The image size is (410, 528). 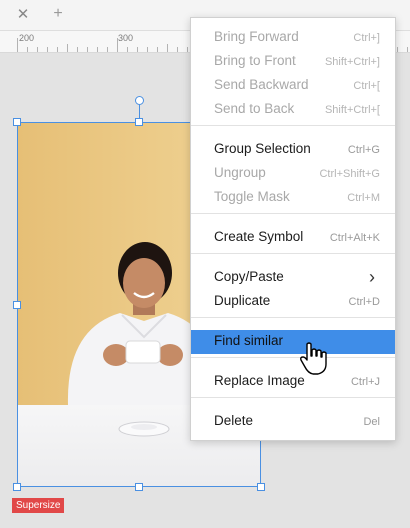 What do you see at coordinates (261, 84) in the screenshot?
I see `menu-item-label: Send Backward` at bounding box center [261, 84].